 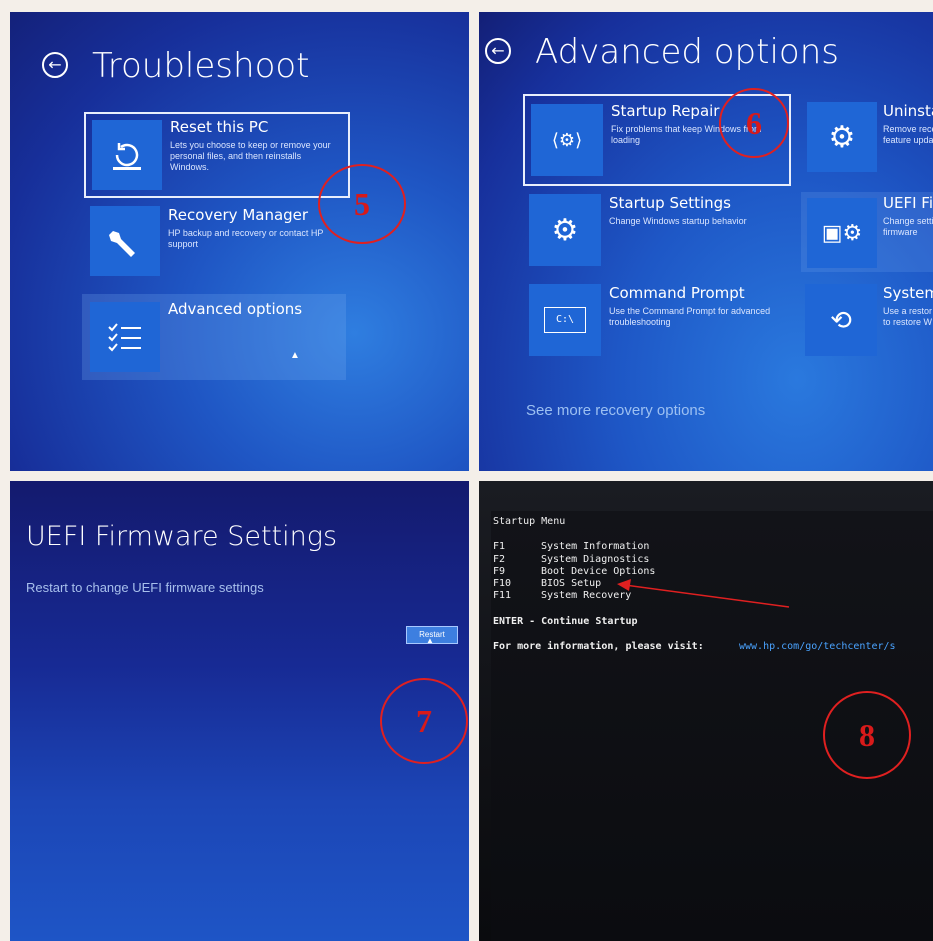 I want to click on option-desc: Change Windows startup behavior, so click(x=678, y=221).